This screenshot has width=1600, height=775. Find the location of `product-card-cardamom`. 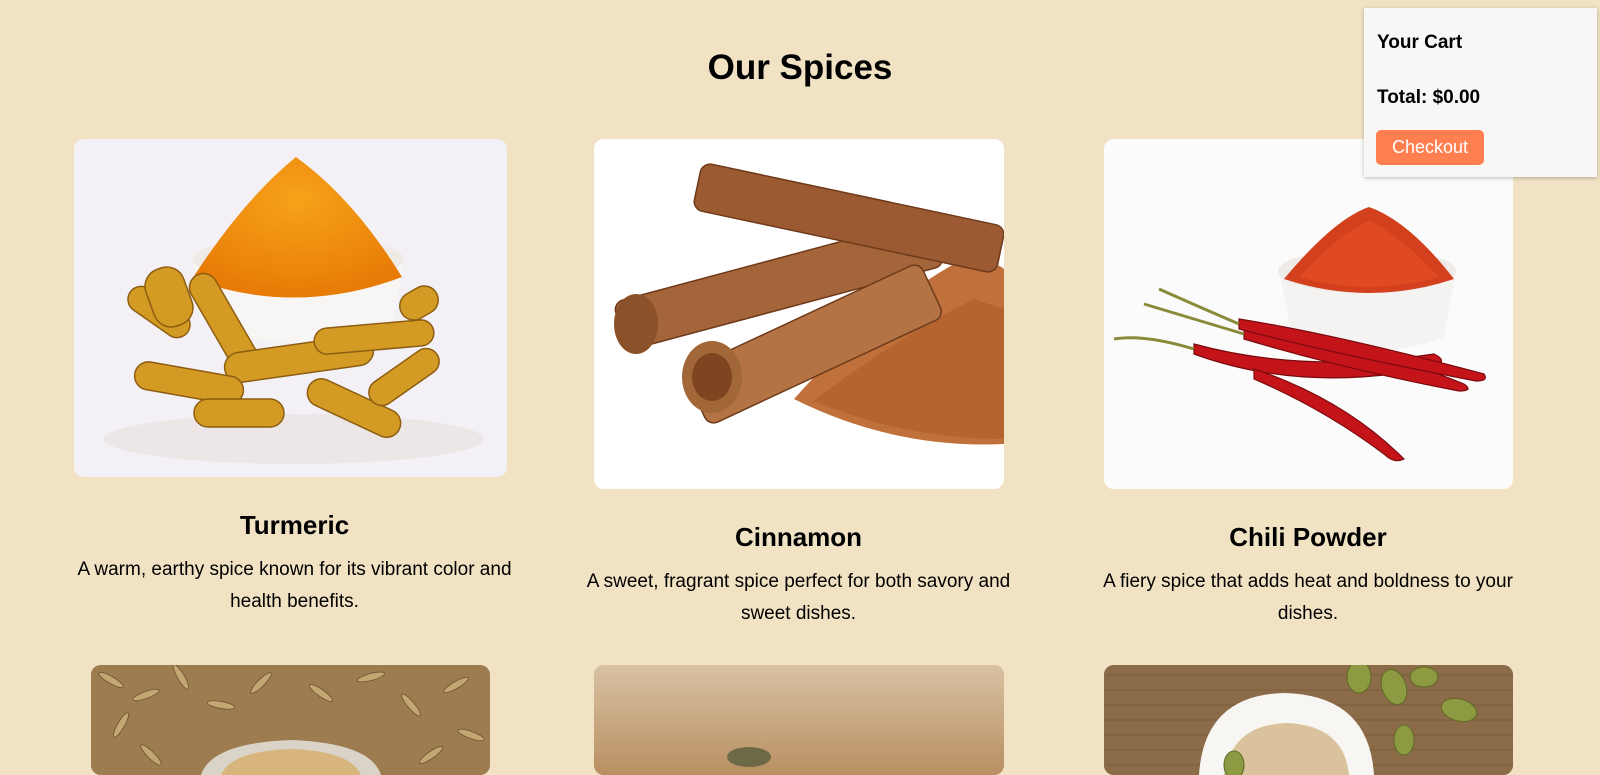

product-card-cardamom is located at coordinates (1308, 720).